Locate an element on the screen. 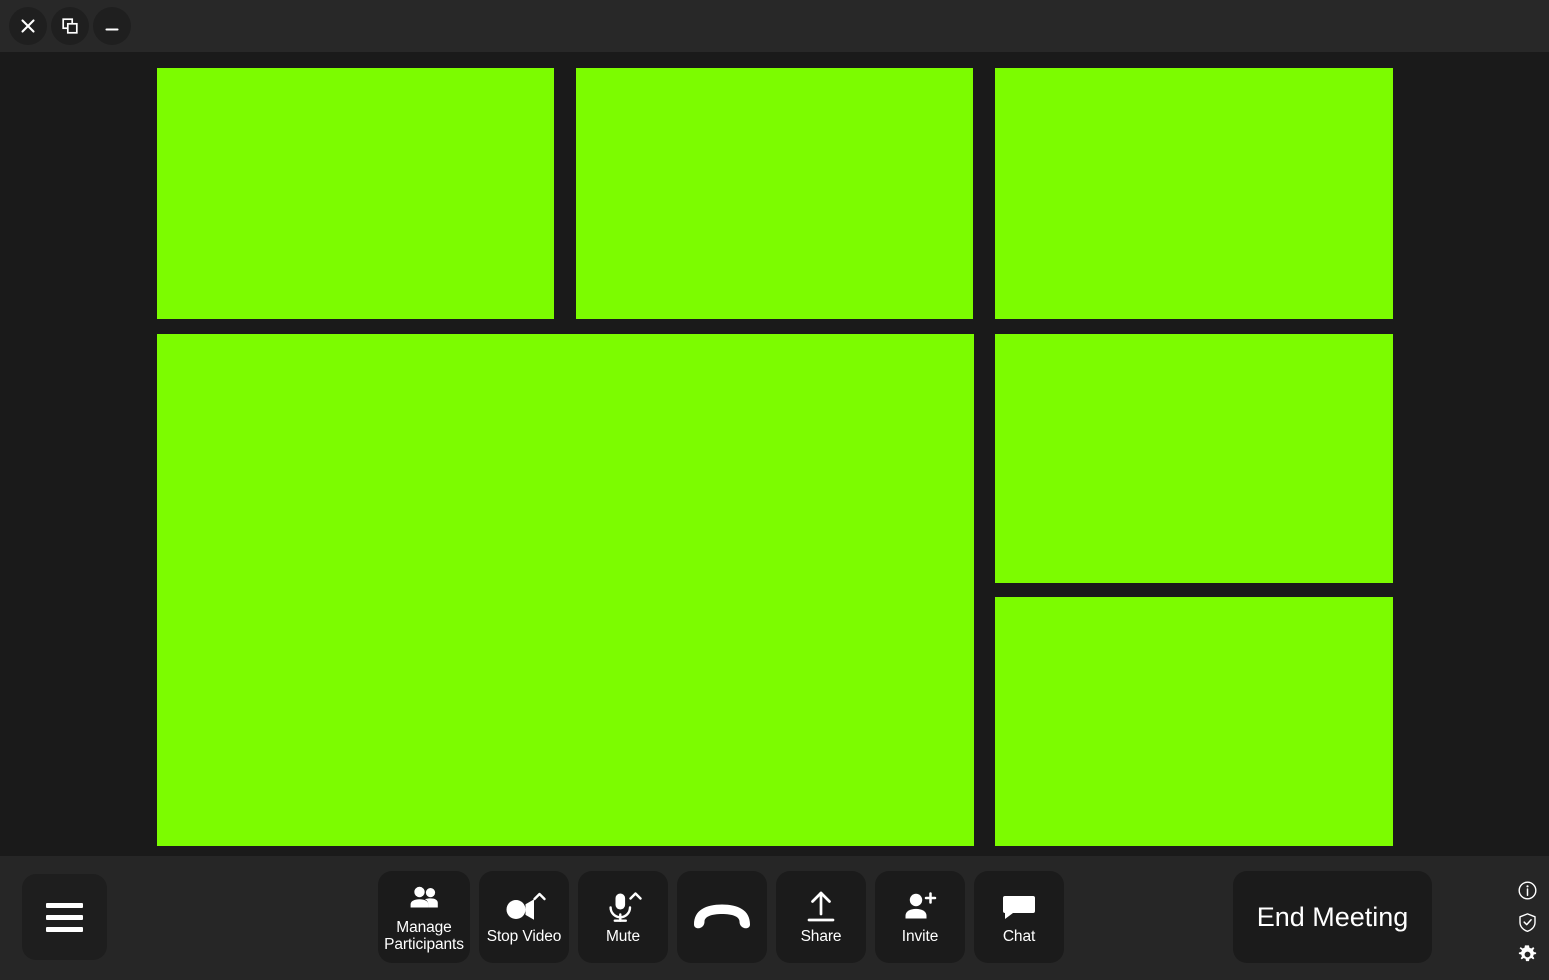 Image resolution: width=1549 pixels, height=980 pixels. gear-icon is located at coordinates (1527, 956).